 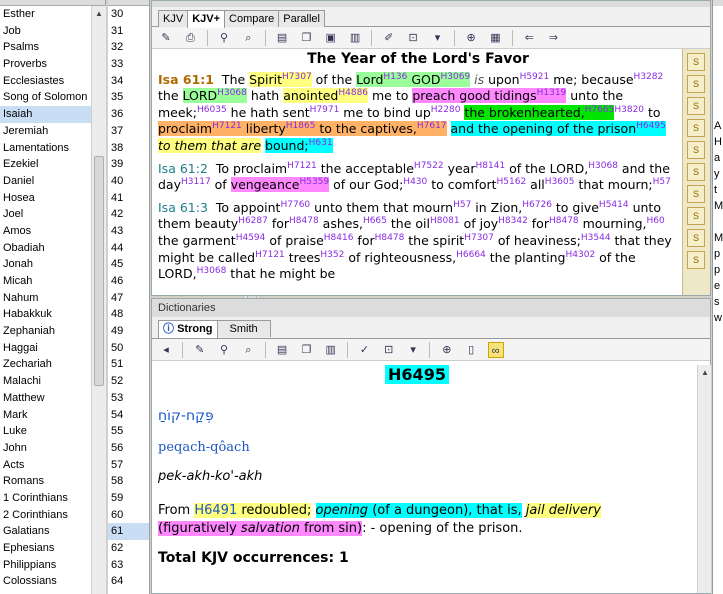 I want to click on book-item: Joel, so click(x=52, y=214).